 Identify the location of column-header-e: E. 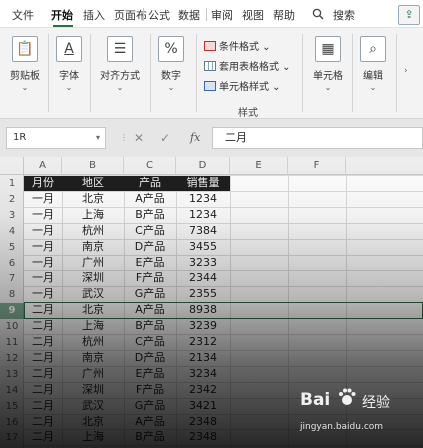
(259, 166).